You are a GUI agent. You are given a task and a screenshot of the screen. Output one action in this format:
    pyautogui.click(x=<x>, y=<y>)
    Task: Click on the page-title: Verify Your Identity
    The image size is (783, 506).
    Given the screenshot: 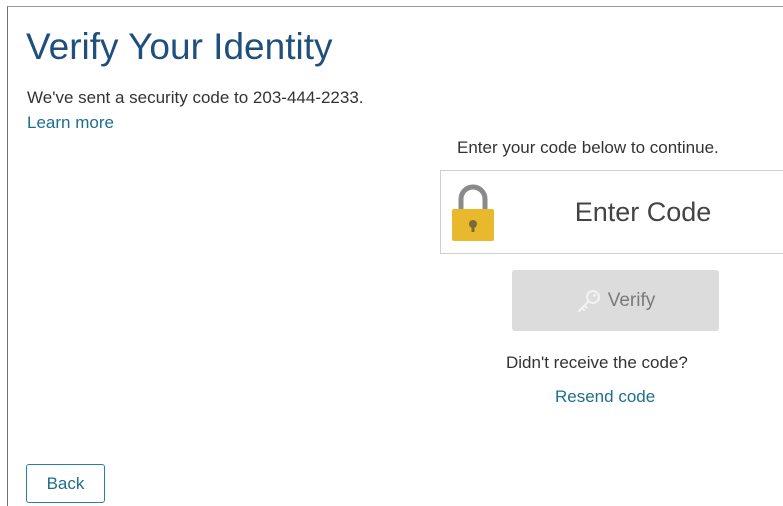 What is the action you would take?
    pyautogui.click(x=179, y=46)
    